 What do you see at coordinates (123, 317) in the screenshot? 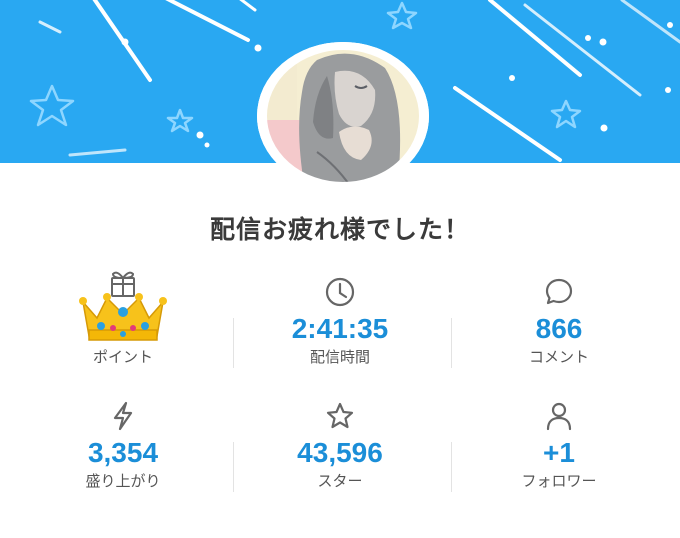
I see `crown-emoji` at bounding box center [123, 317].